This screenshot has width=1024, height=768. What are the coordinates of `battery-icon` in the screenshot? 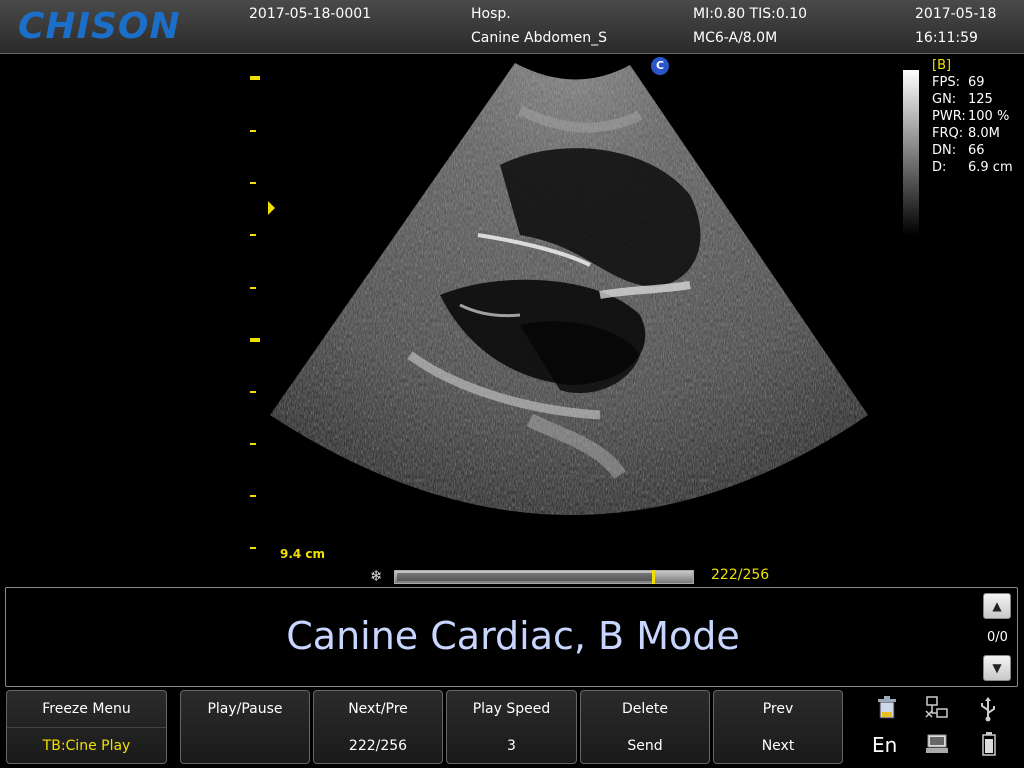 It's located at (989, 746).